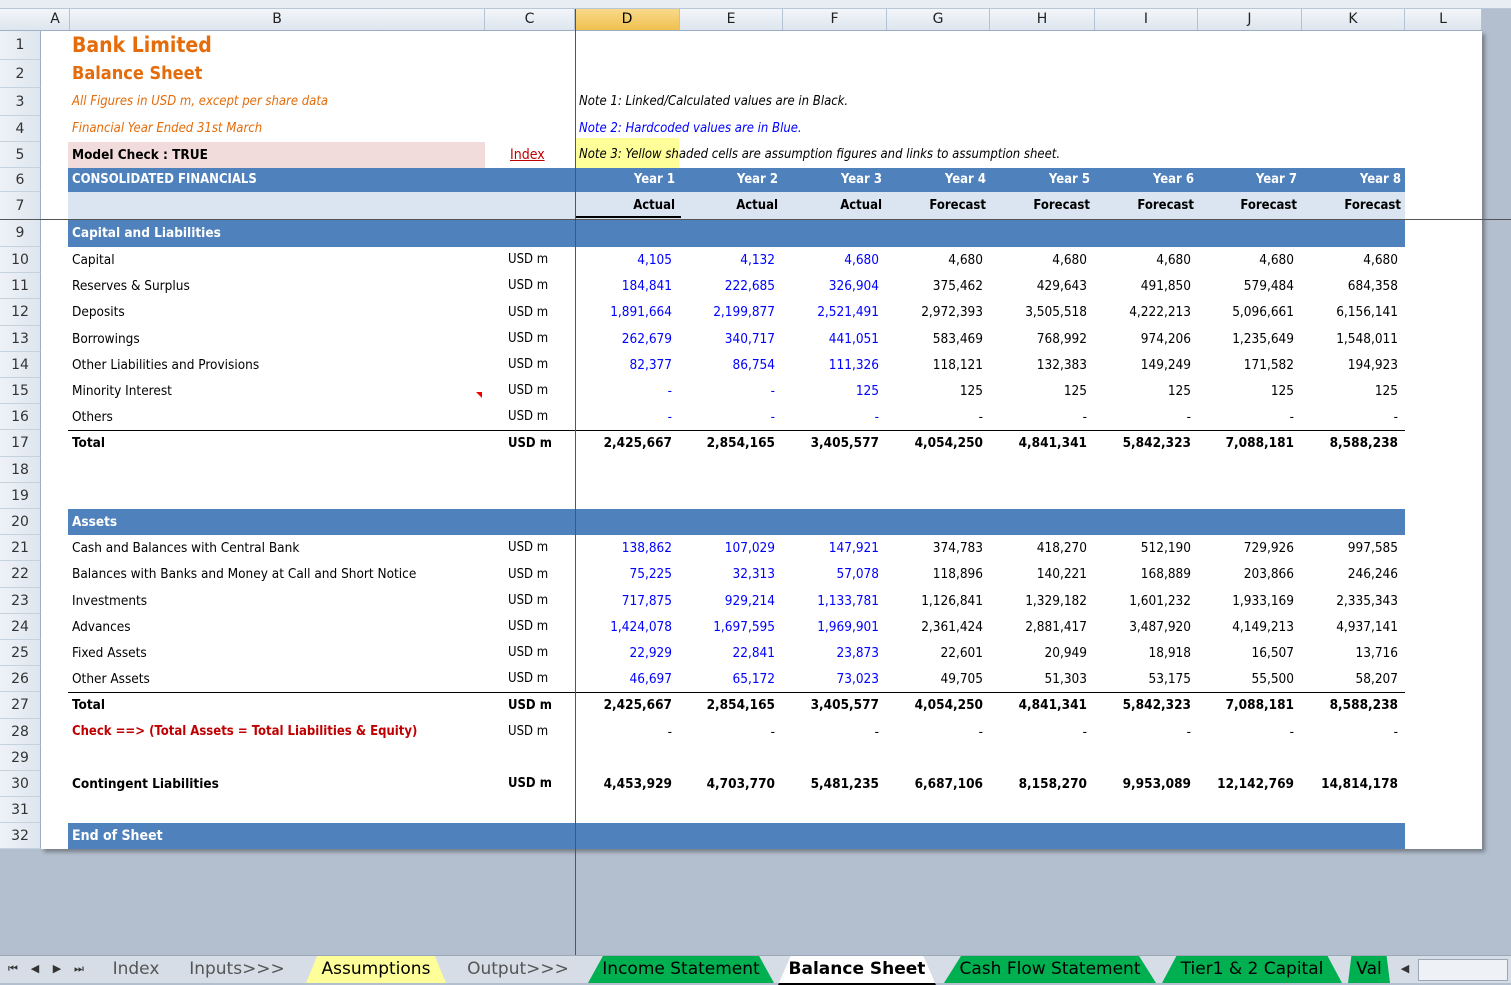  Describe the element at coordinates (79, 969) in the screenshot. I see `last-sheet-nav-icon: ⏭` at that location.